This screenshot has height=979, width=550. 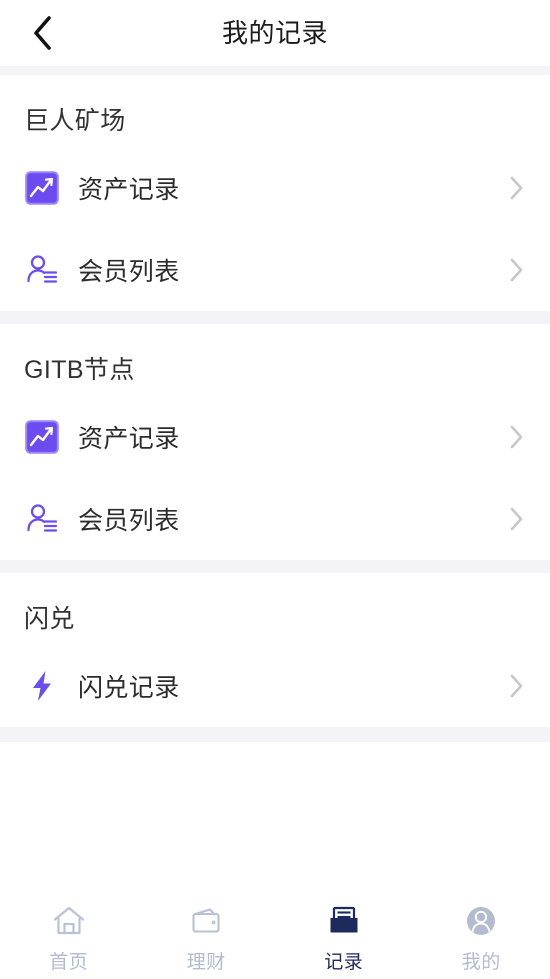 I want to click on wallet-icon, so click(x=206, y=921).